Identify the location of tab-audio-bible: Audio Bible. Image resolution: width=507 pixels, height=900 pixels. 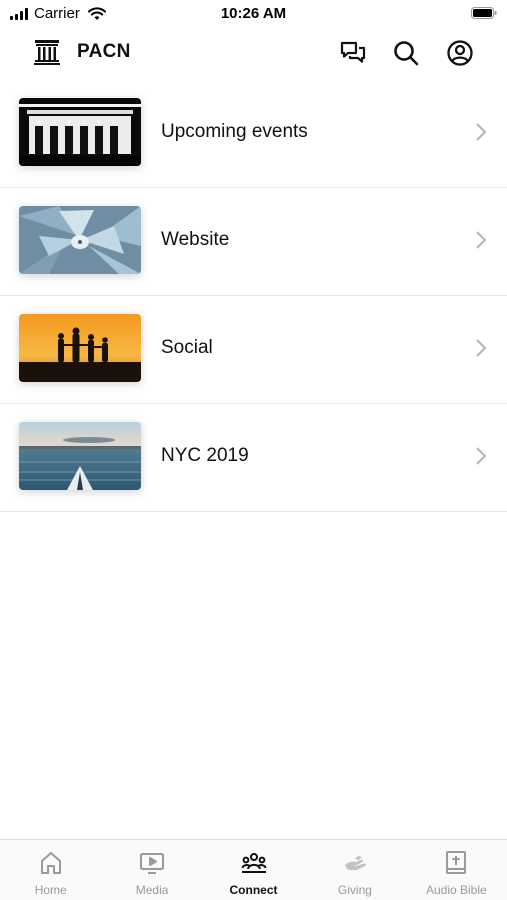
(456, 870).